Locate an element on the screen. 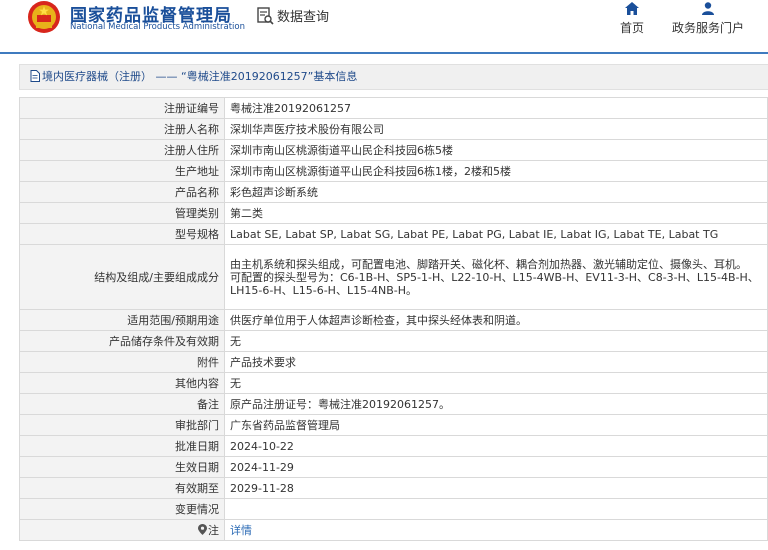  field-label: 适用范围/预期用途 is located at coordinates (122, 320).